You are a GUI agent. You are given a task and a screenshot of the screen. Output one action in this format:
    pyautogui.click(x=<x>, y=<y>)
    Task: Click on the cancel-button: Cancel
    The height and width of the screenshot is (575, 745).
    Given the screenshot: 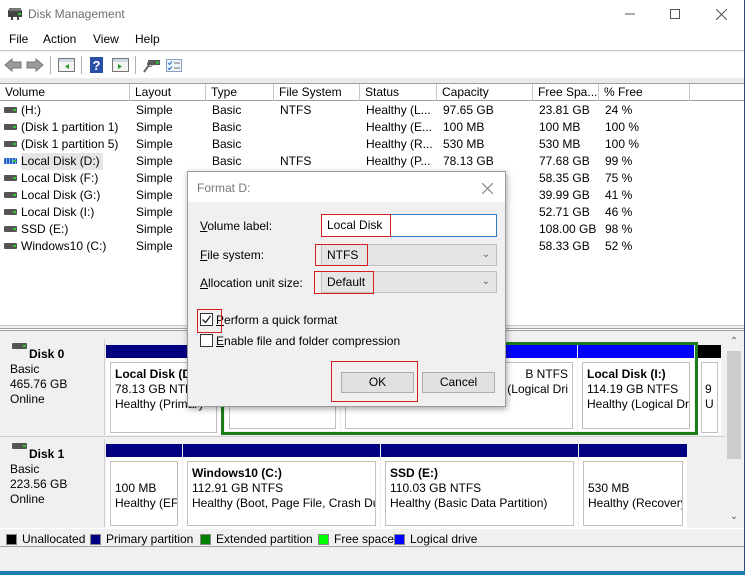 What is the action you would take?
    pyautogui.click(x=458, y=382)
    